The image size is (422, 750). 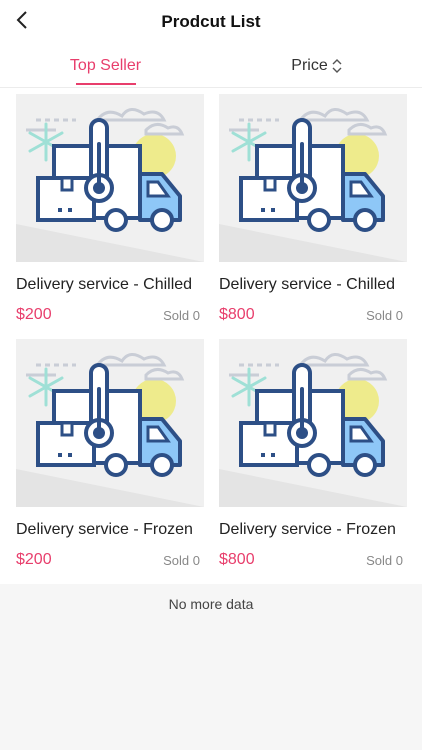 I want to click on tab-price: Price, so click(x=316, y=66).